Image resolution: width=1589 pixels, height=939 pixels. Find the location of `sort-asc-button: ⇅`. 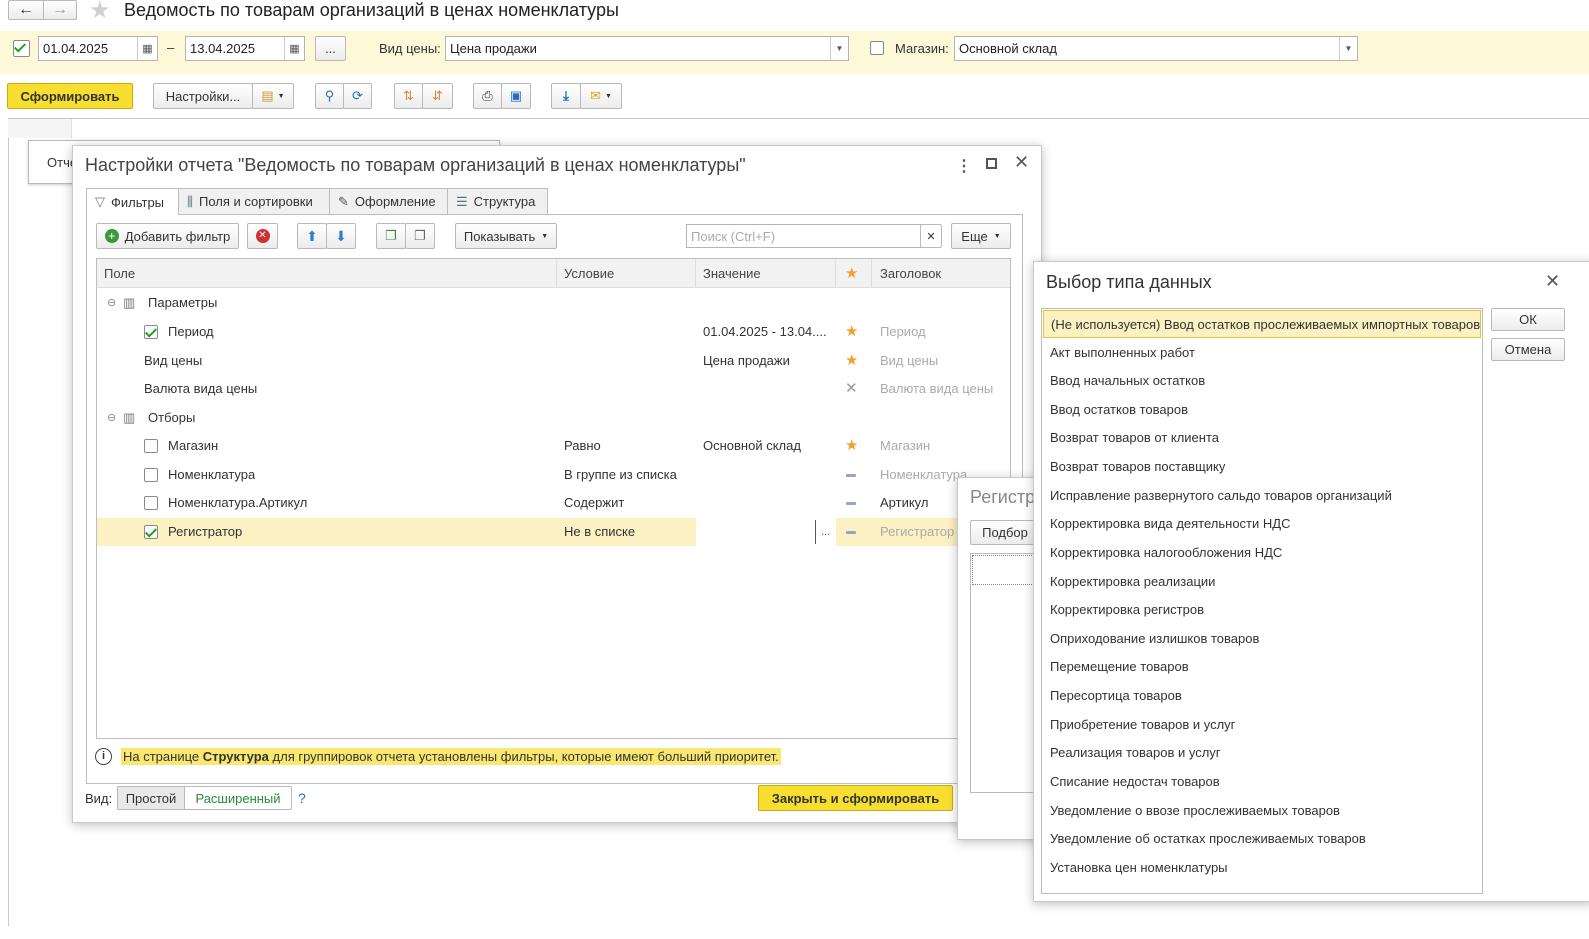

sort-asc-button: ⇅ is located at coordinates (408, 96).